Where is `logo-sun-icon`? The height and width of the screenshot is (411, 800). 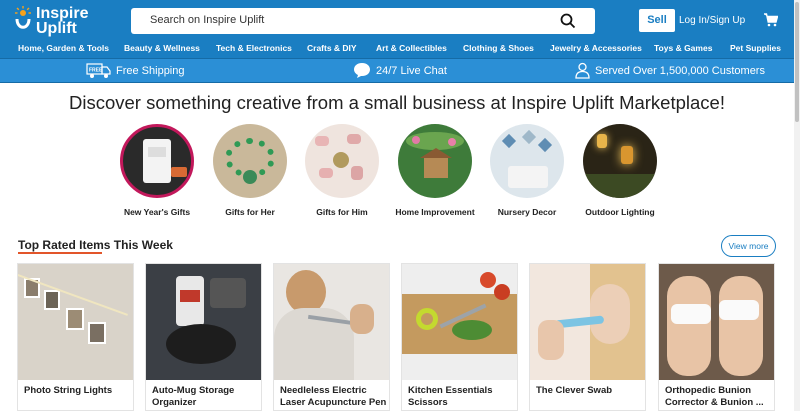
logo-sun-icon is located at coordinates (23, 17).